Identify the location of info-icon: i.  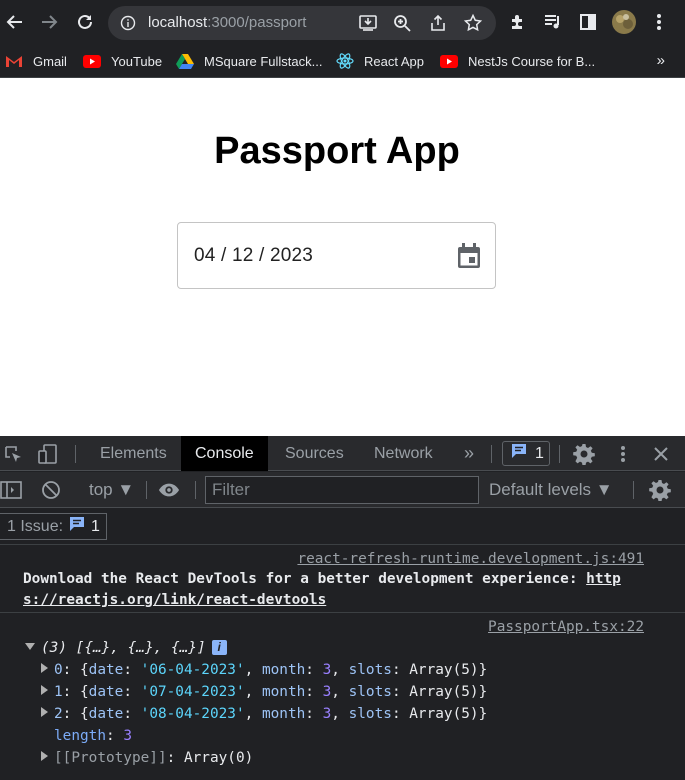
(219, 647).